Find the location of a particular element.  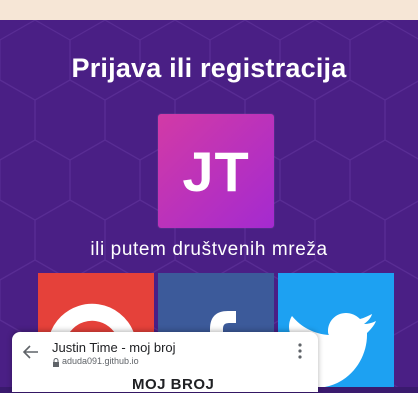

logo-text: JT is located at coordinates (216, 171).